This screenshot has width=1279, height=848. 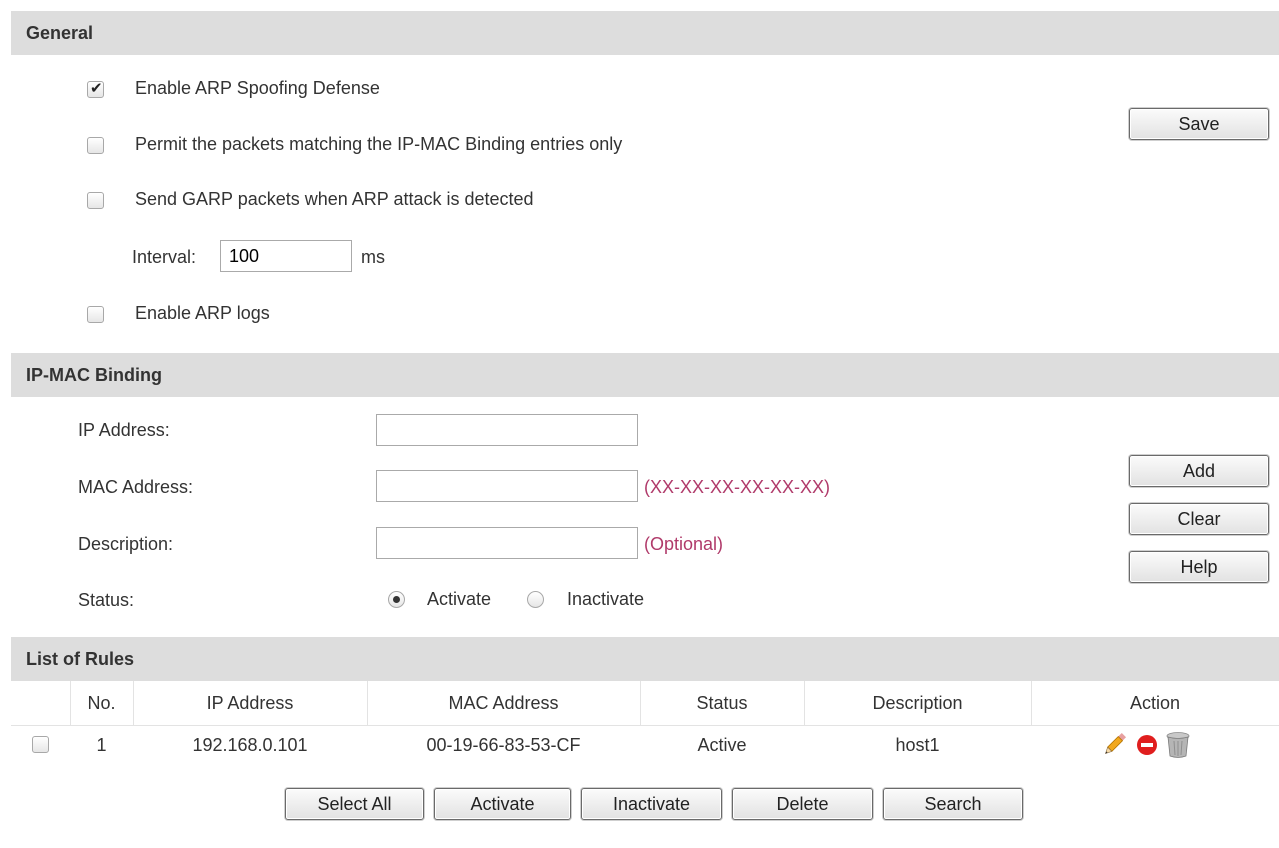 I want to click on delete-button: Delete, so click(x=802, y=804).